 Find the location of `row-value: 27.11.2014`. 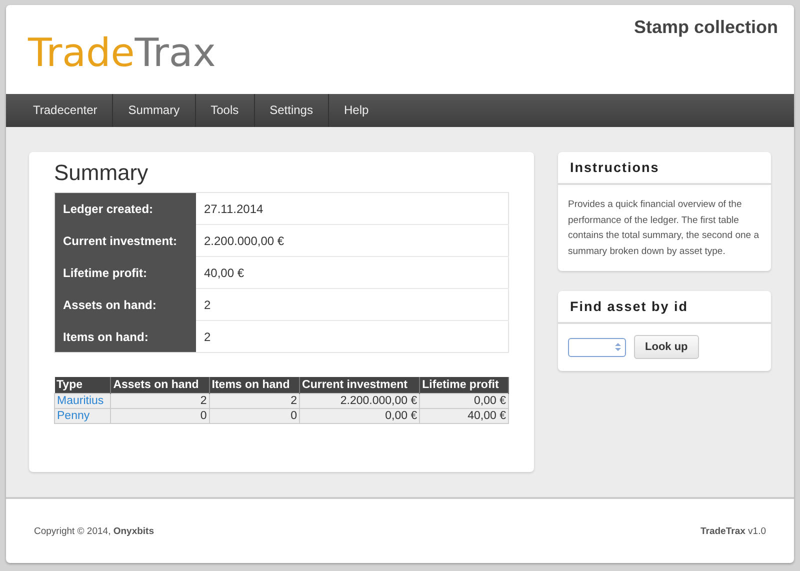

row-value: 27.11.2014 is located at coordinates (352, 208).